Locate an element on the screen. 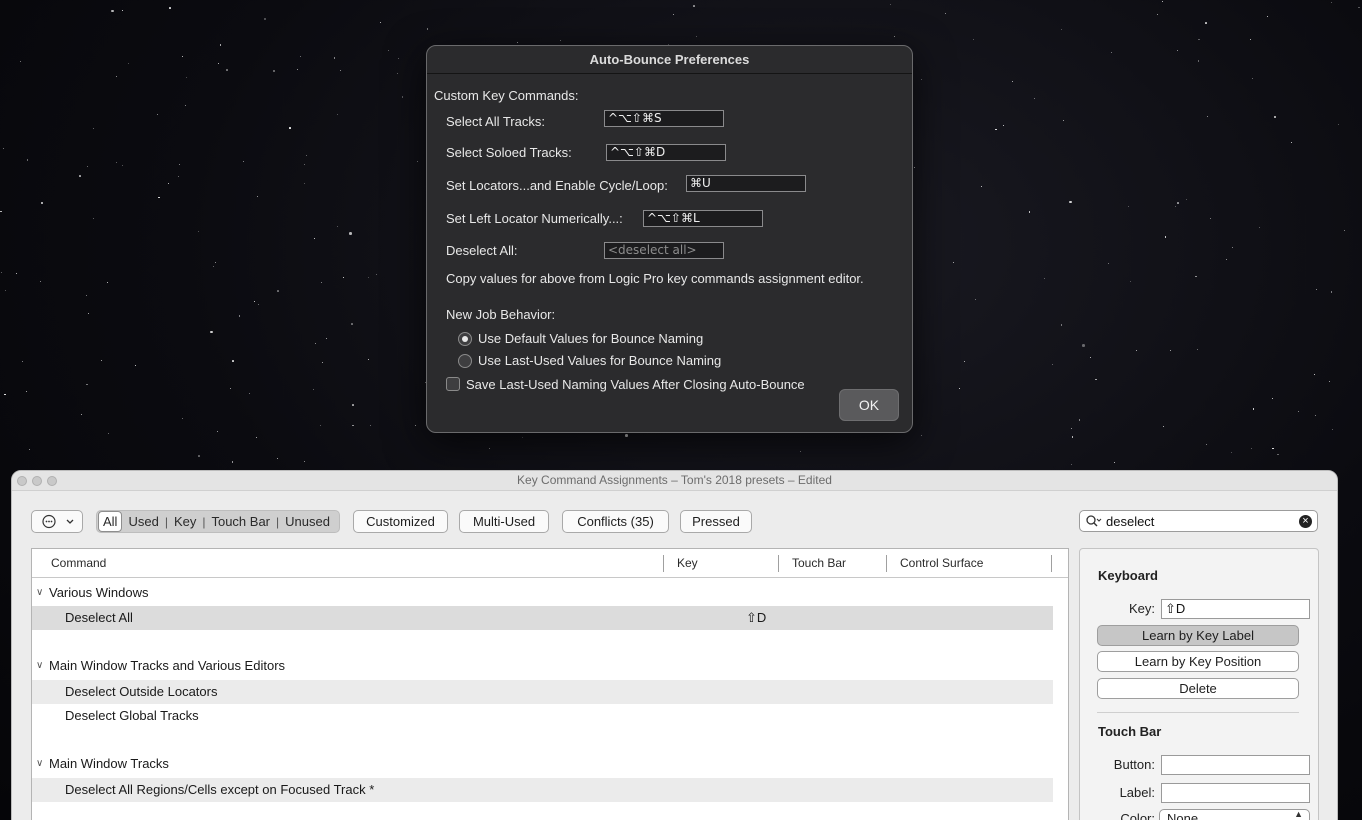 Image resolution: width=1362 pixels, height=820 pixels. filter-segmented-control: All Used | Key | Touch Bar | Unused is located at coordinates (218, 521).